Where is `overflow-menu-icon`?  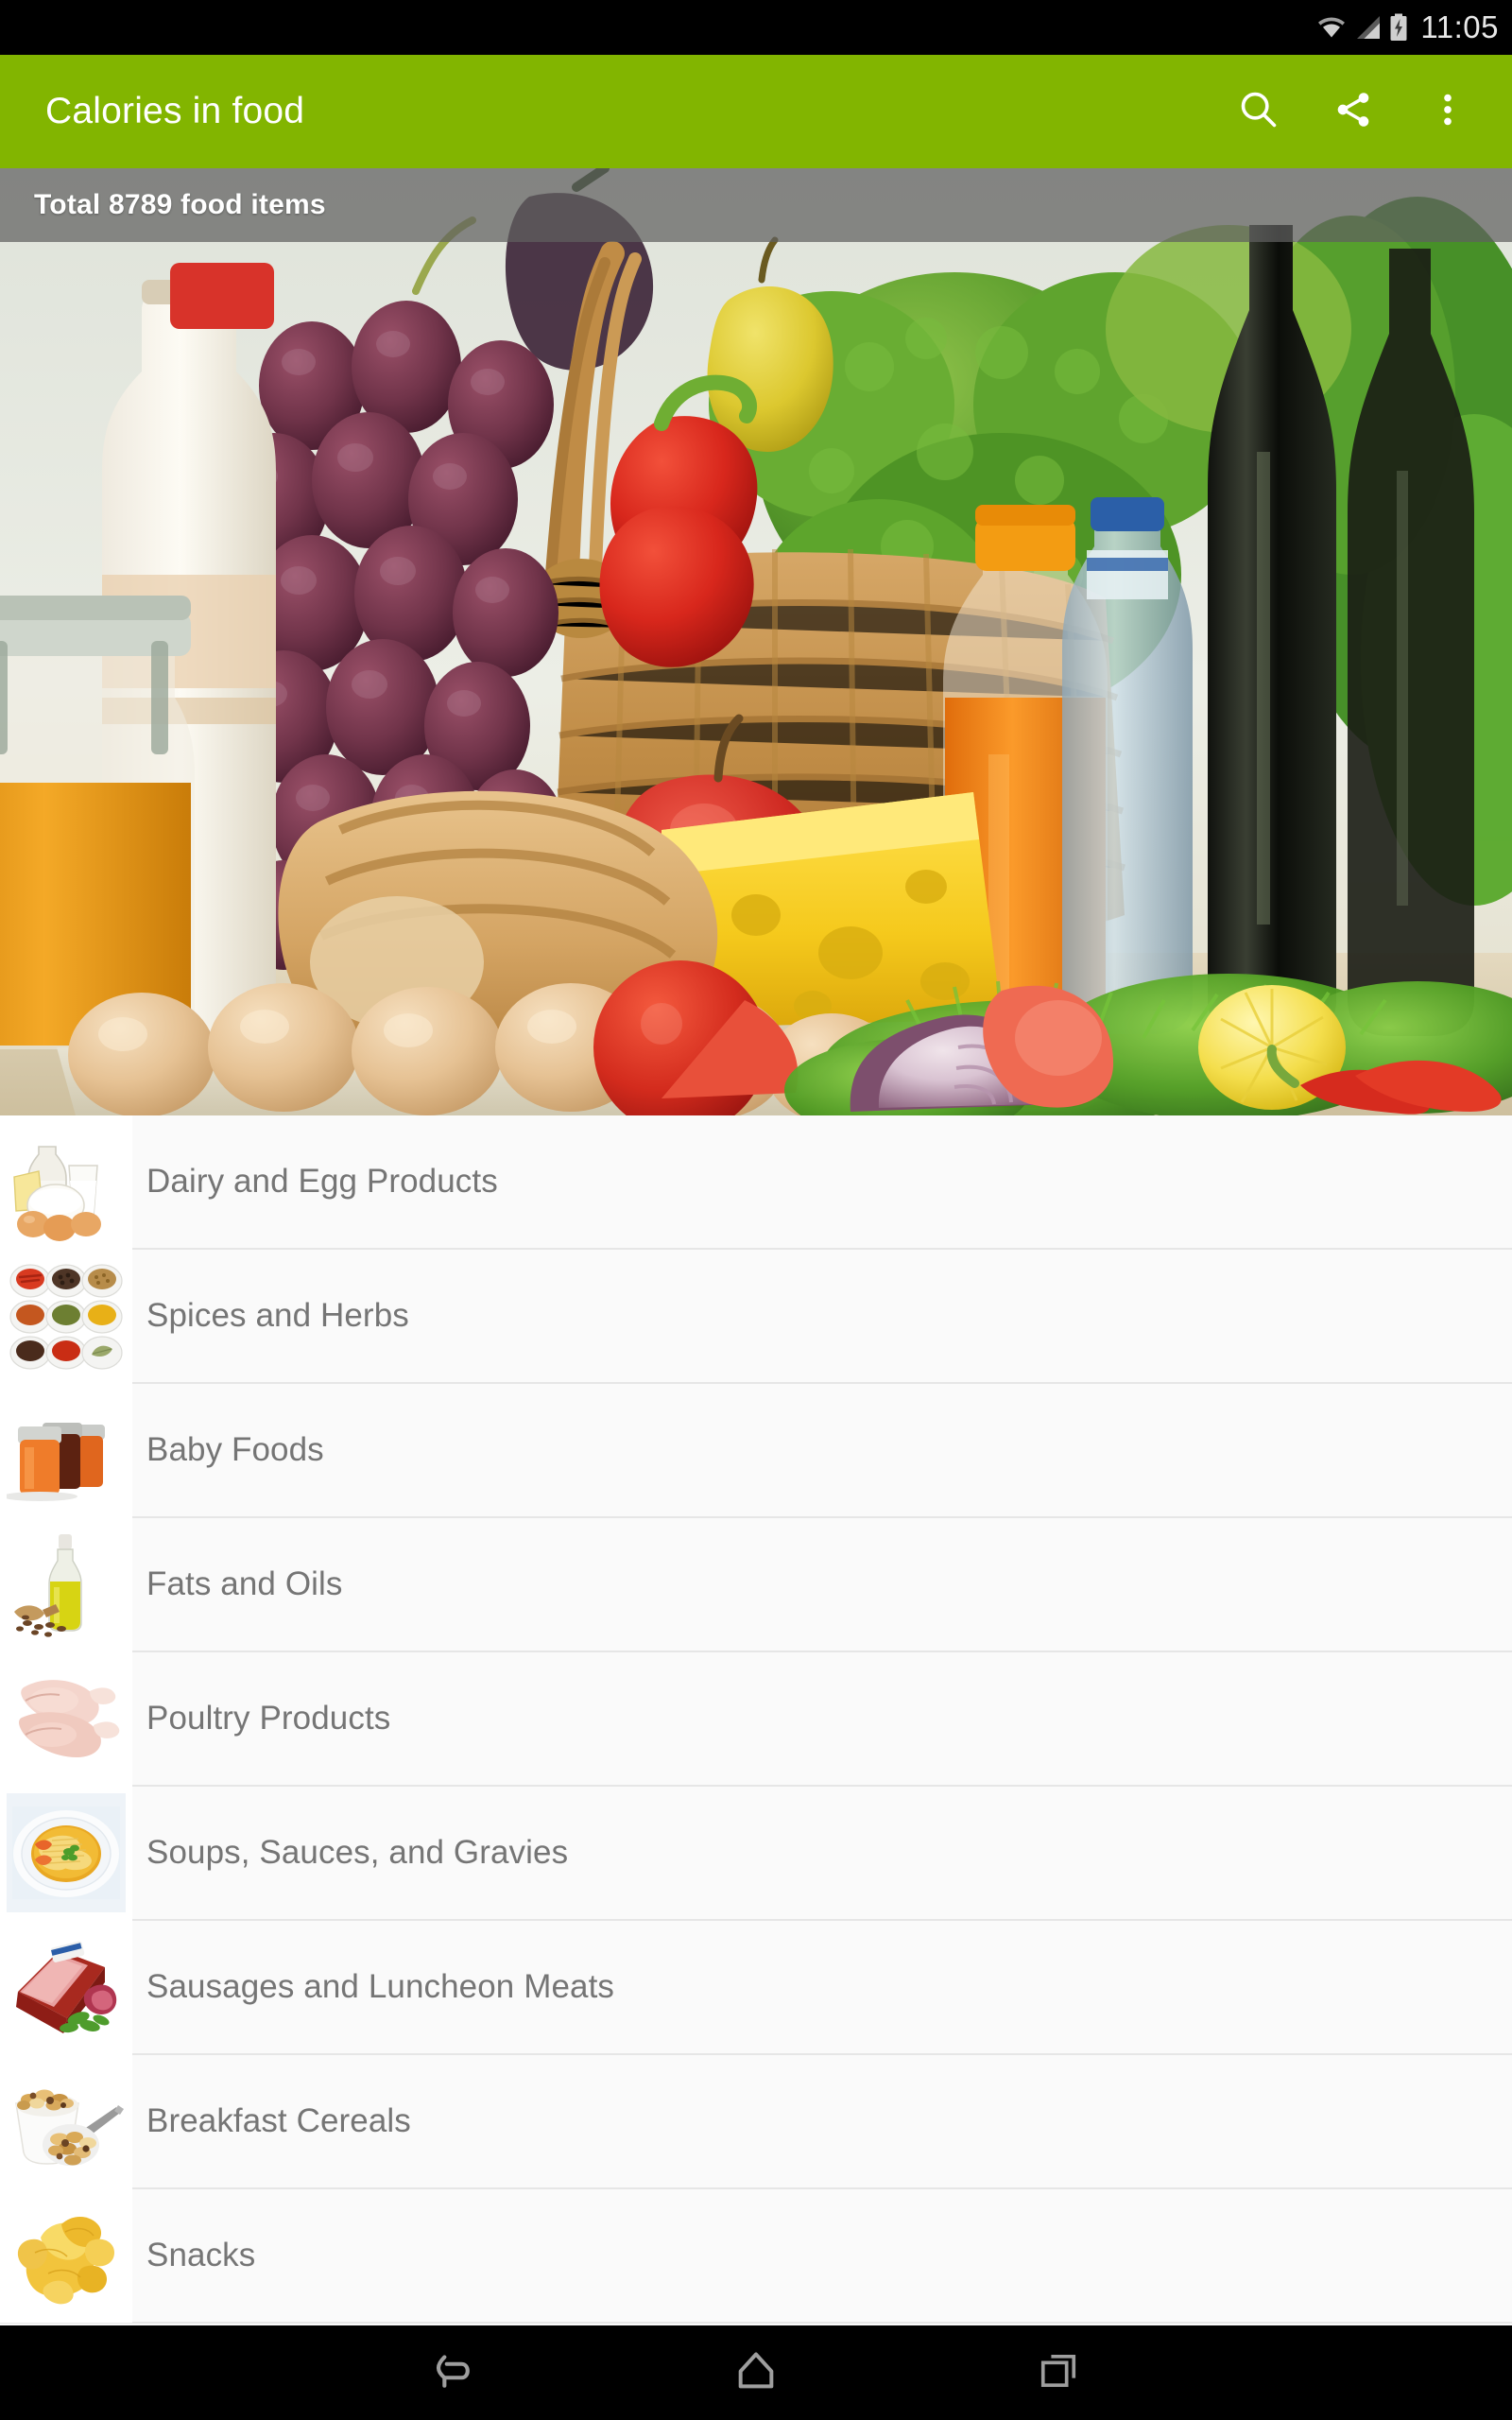
overflow-menu-icon is located at coordinates (1448, 112).